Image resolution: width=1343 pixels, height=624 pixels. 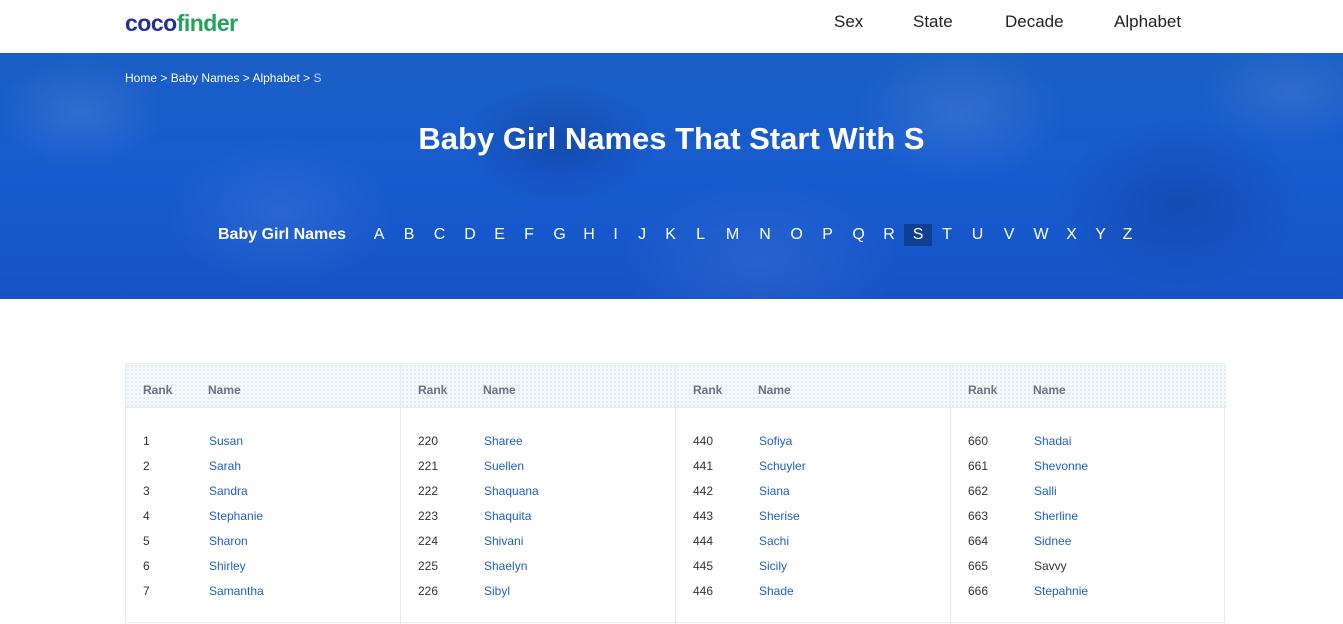 What do you see at coordinates (782, 466) in the screenshot?
I see `name-link: Schuyler` at bounding box center [782, 466].